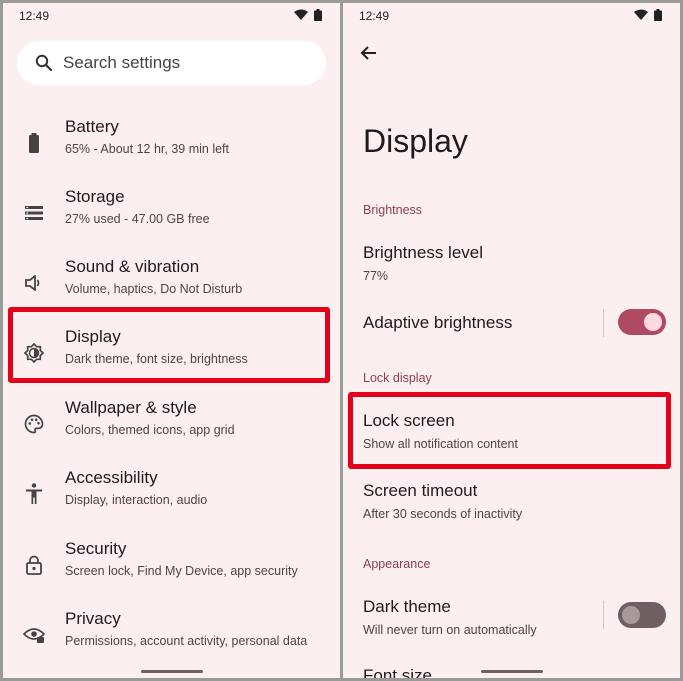  I want to click on item-subtitle: 27% used - 47.00 GB free, so click(137, 219).